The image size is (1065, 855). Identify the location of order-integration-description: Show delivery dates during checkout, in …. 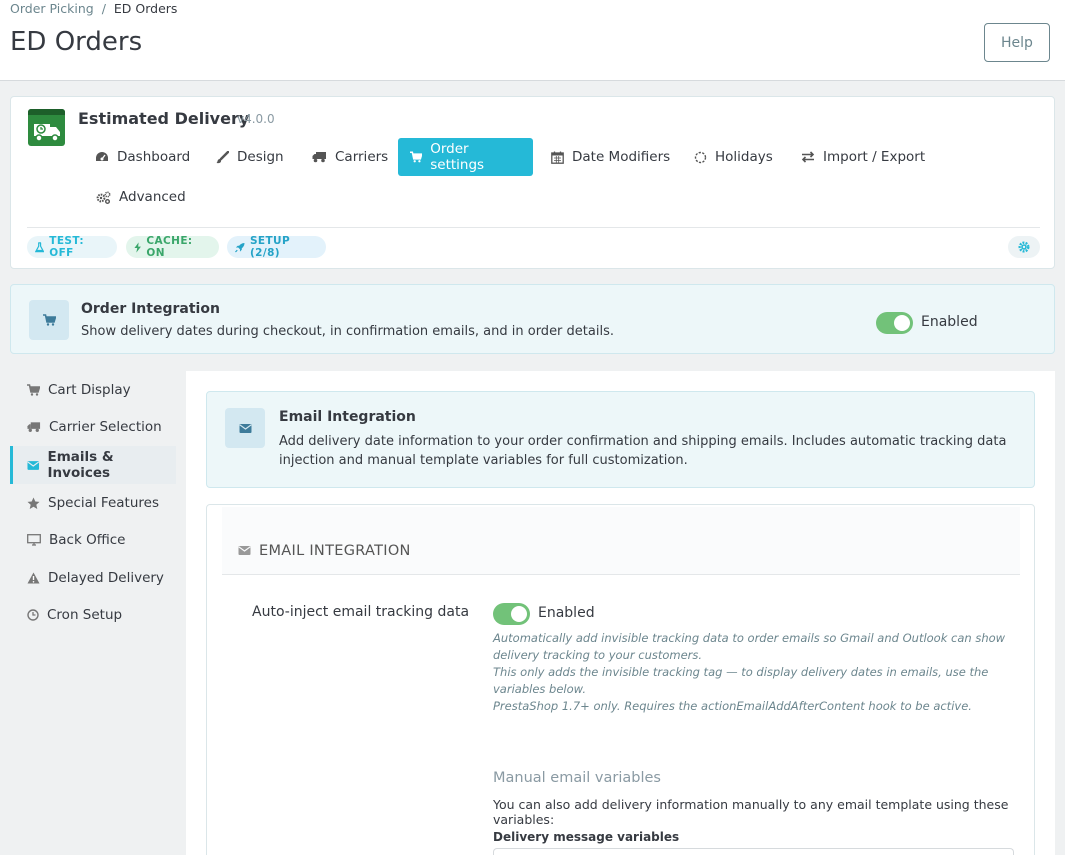
(347, 331).